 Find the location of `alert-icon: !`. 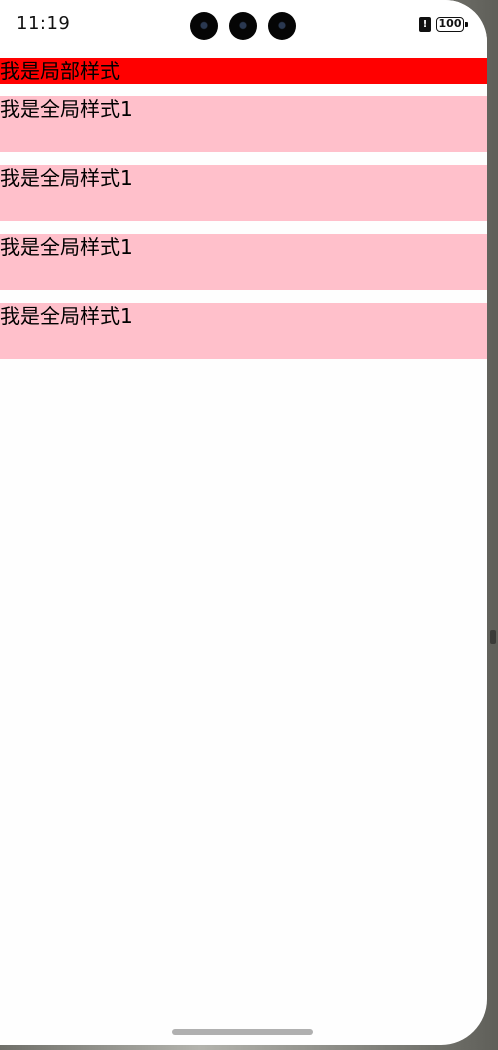

alert-icon: ! is located at coordinates (425, 24).